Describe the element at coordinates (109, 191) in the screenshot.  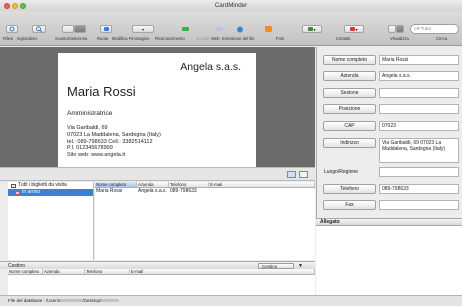
I see `cell-name: Maria Rossi` at that location.